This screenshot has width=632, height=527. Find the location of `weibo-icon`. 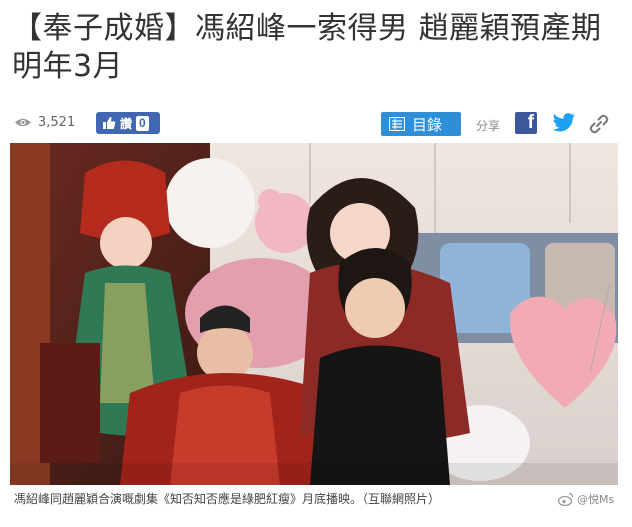

weibo-icon is located at coordinates (566, 499).